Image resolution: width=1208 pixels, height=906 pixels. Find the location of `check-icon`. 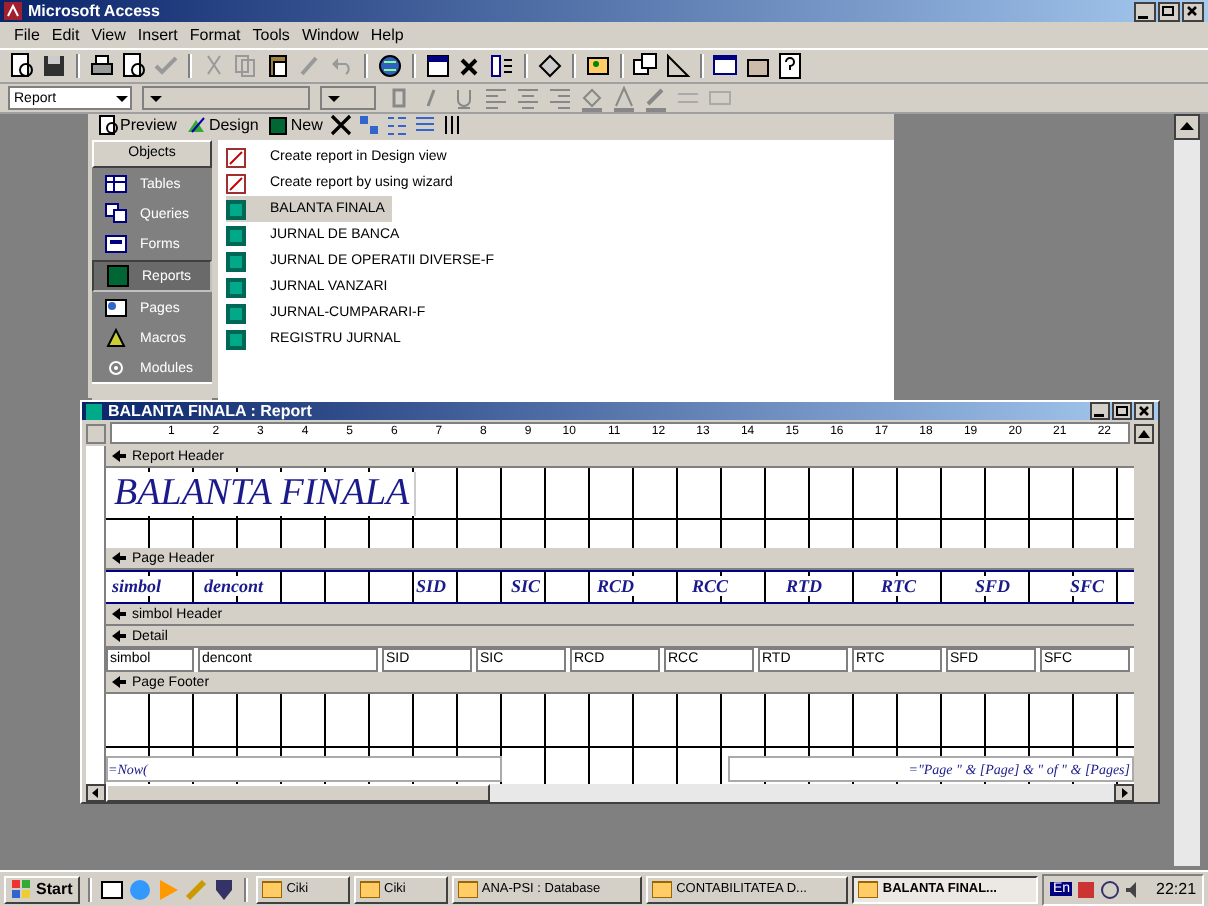

check-icon is located at coordinates (166, 66).